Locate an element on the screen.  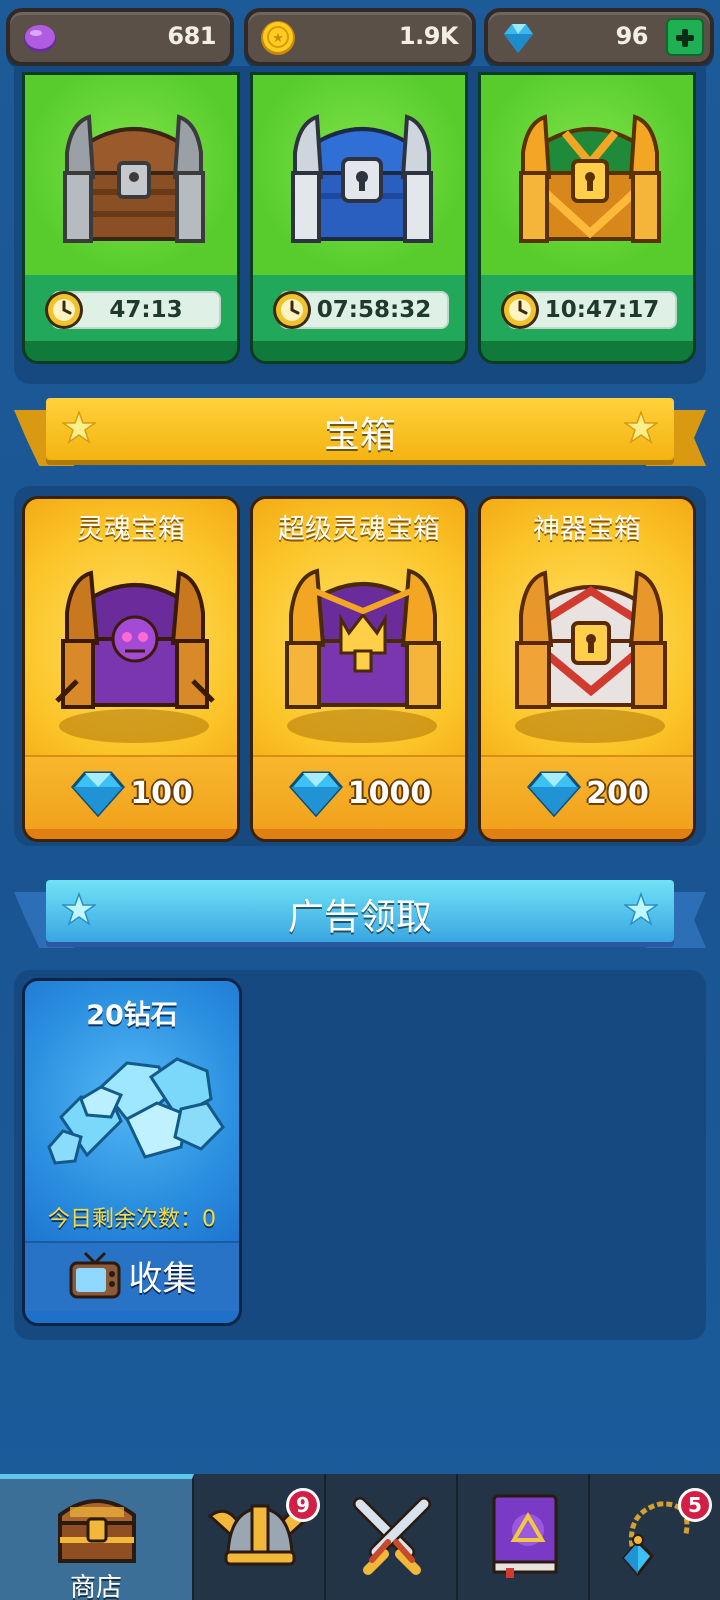
chest-timer-value: 07:58:32 is located at coordinates (374, 310).